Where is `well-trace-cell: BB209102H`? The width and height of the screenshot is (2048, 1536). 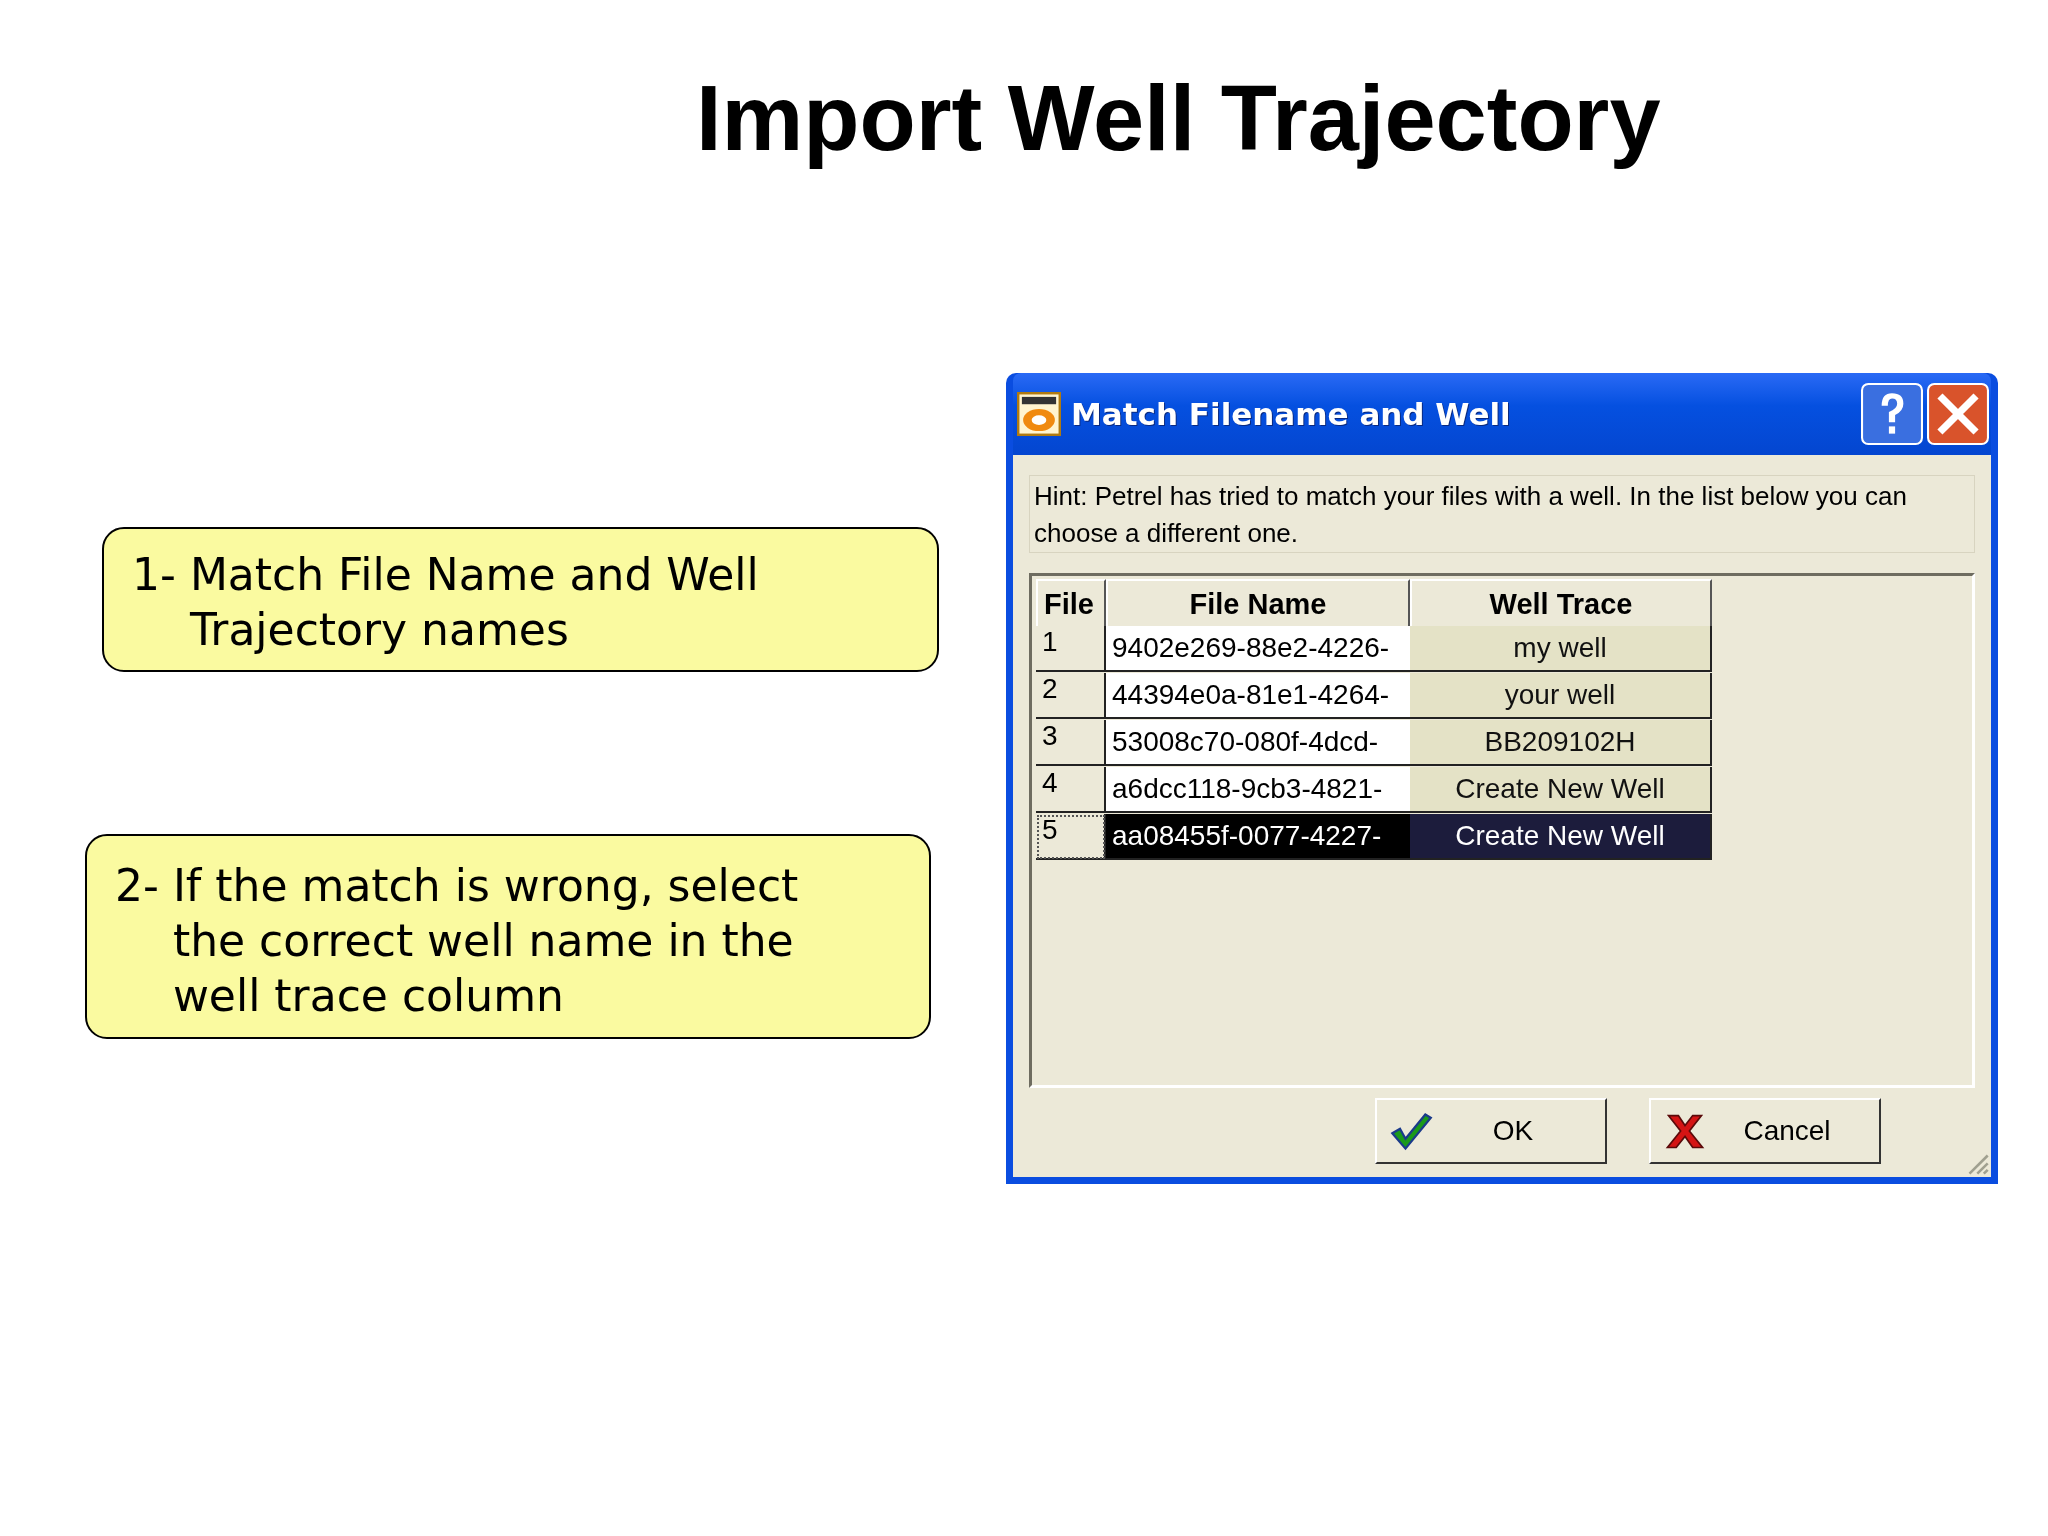
well-trace-cell: BB209102H is located at coordinates (1561, 743).